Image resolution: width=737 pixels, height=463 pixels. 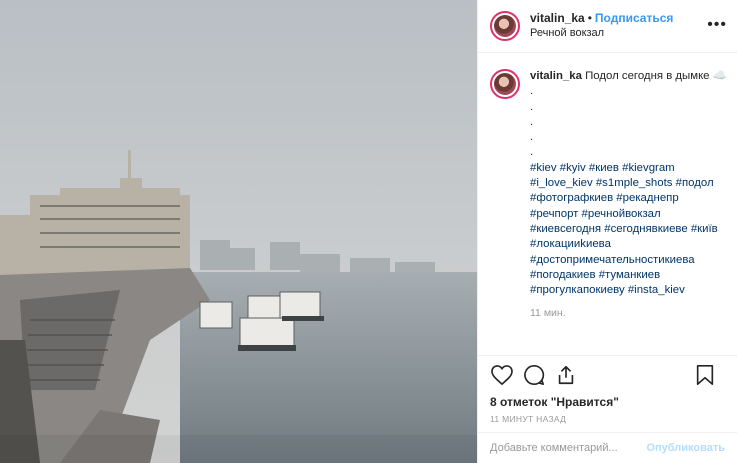 What do you see at coordinates (625, 229) in the screenshot?
I see `hashtag-line: #киевсегодня #сегоднявкиеве #київ` at bounding box center [625, 229].